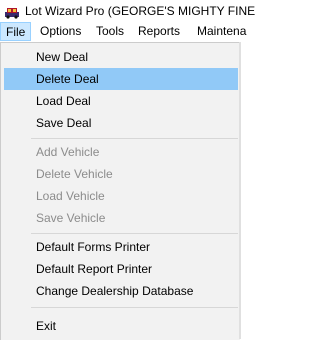 This screenshot has width=320, height=340. Describe the element at coordinates (240, 190) in the screenshot. I see `background-window-edge` at that location.